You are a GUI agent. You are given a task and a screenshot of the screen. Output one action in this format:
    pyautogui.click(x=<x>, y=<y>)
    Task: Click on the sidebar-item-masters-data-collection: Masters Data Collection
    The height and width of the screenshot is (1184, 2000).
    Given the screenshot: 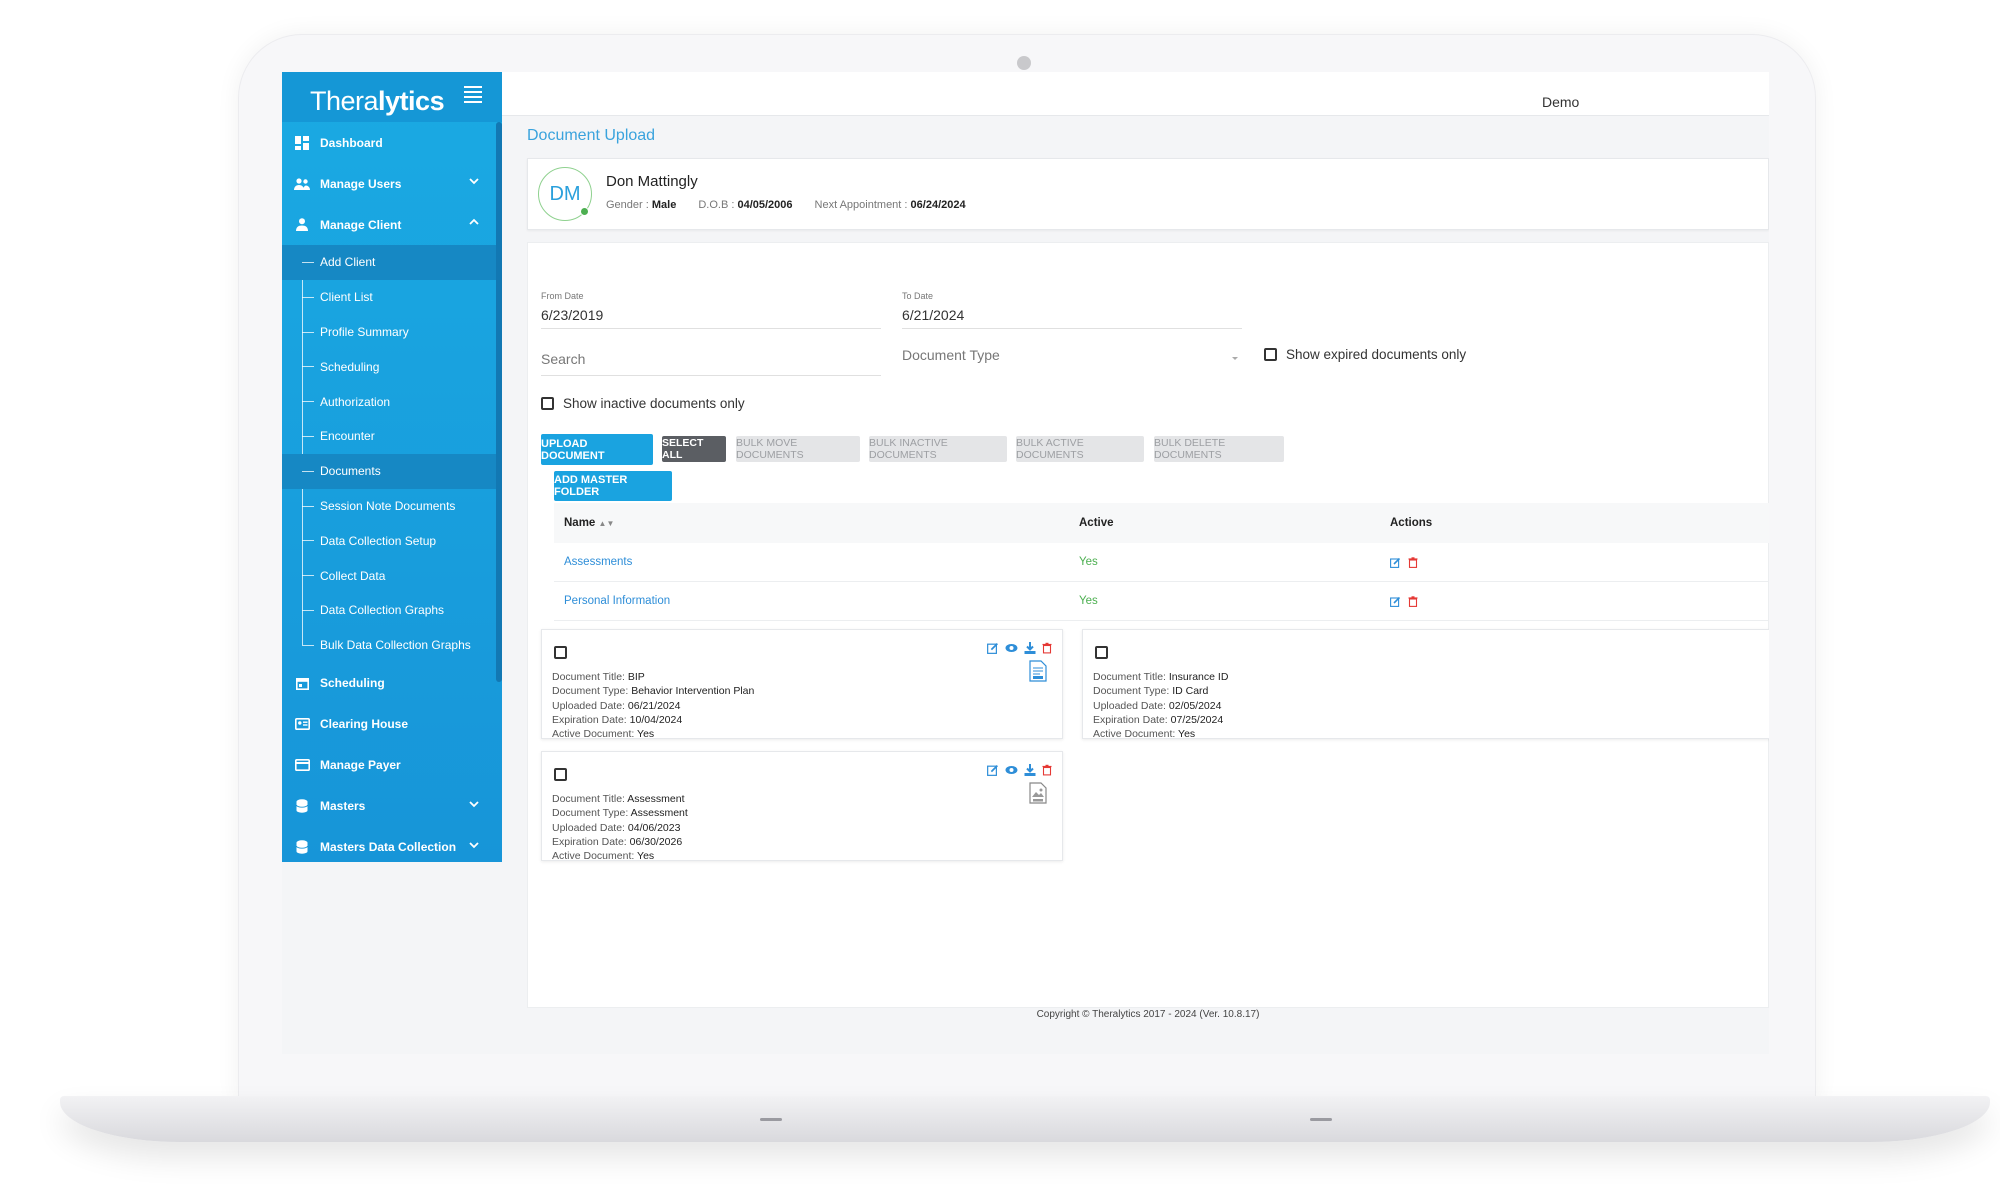 What is the action you would take?
    pyautogui.click(x=392, y=847)
    